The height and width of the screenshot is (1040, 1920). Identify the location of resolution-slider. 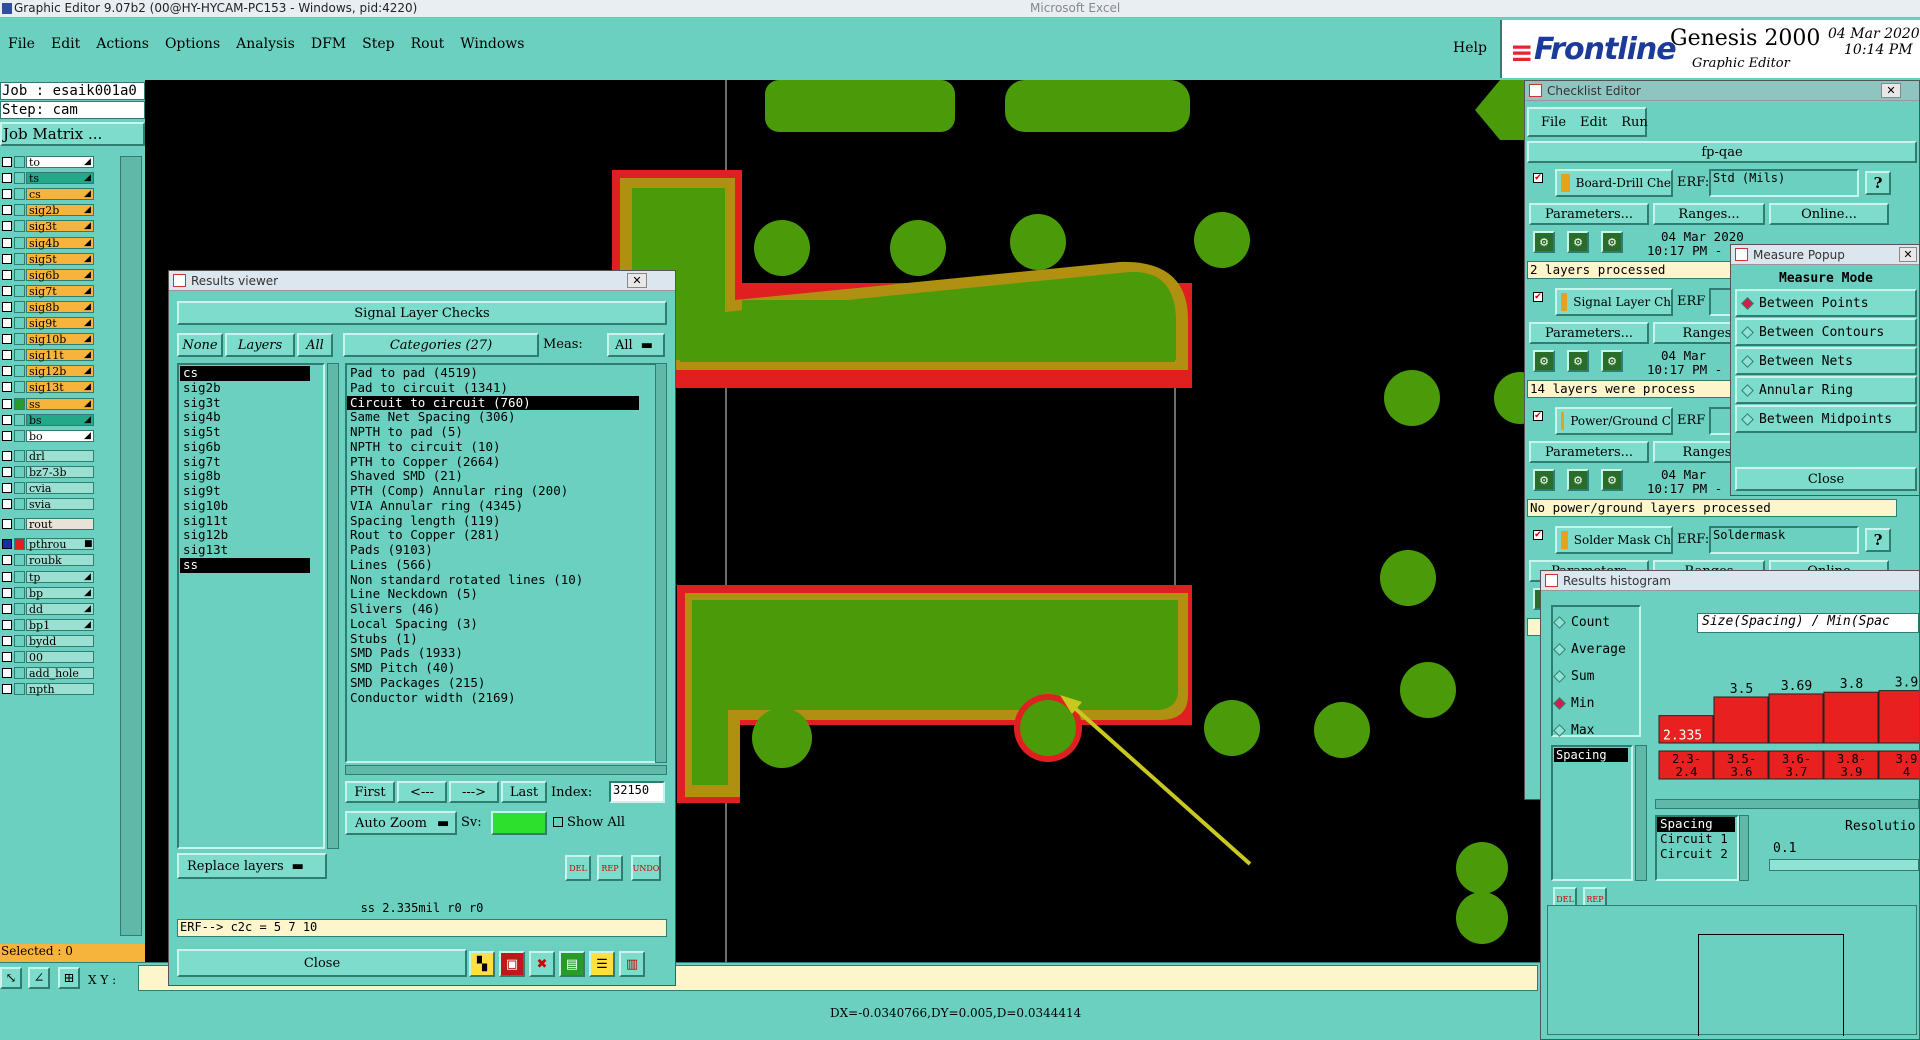
(1844, 865).